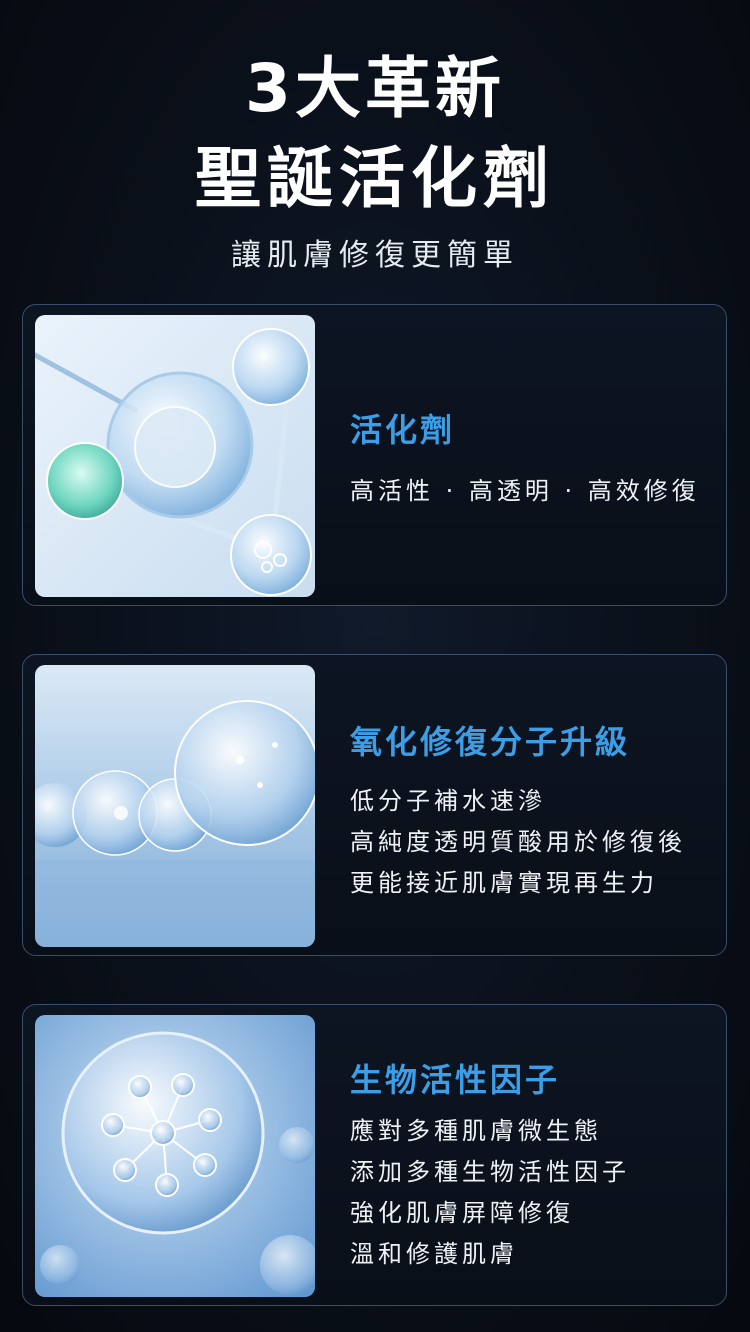 The image size is (750, 1332). I want to click on card-description: 應對多種肌膚微生態 添加多種生物活性因子 強化肌膚屏障修復 溫和修護肌膚, so click(490, 1193).